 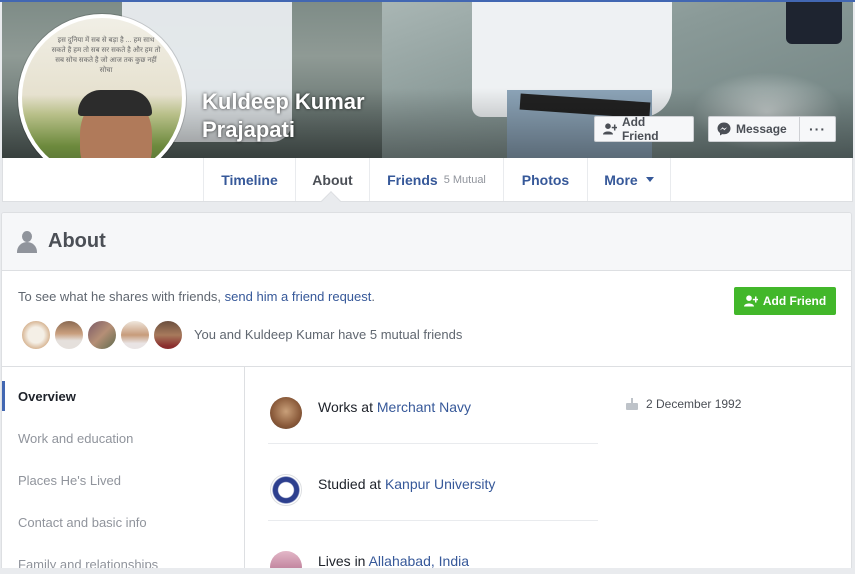 I want to click on lives-text: Lives in Allahabad, India, so click(x=393, y=561).